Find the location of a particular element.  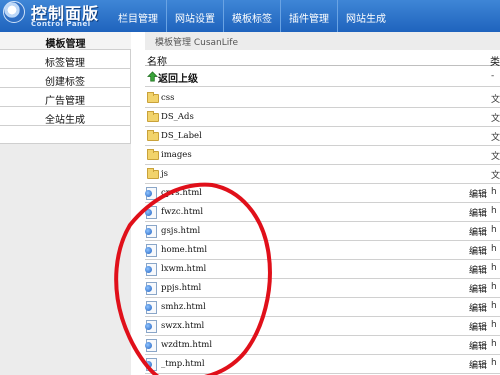

file-name: smhz.html is located at coordinates (183, 307).